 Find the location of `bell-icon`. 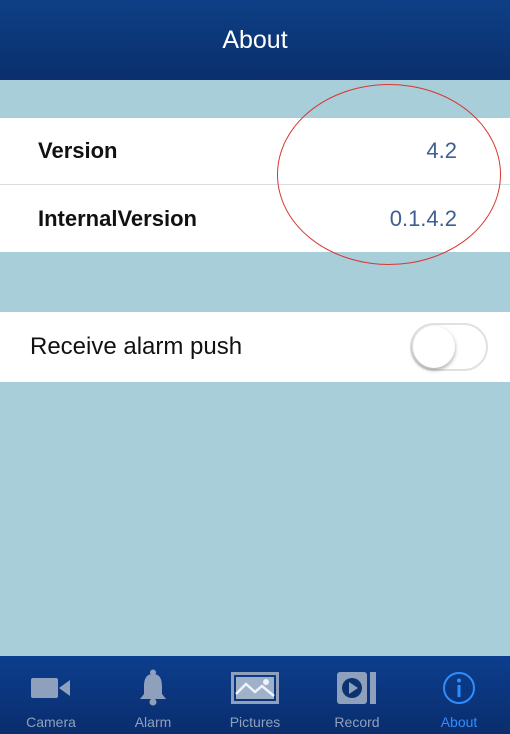

bell-icon is located at coordinates (153, 688).